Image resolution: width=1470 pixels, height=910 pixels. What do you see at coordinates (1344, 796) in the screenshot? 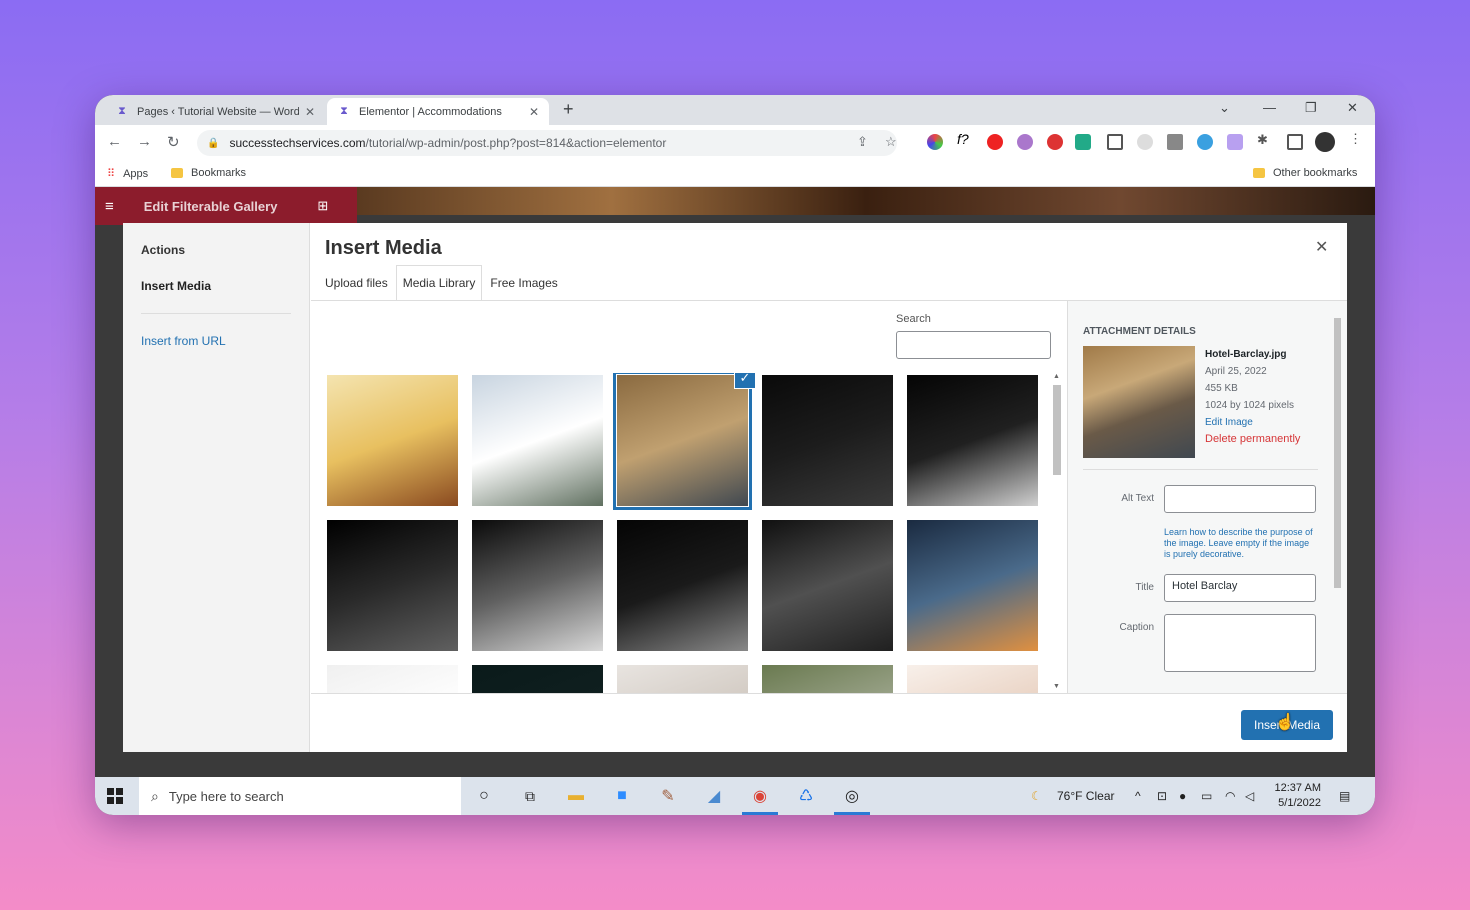
I see `notifications-icon: ▤` at bounding box center [1344, 796].